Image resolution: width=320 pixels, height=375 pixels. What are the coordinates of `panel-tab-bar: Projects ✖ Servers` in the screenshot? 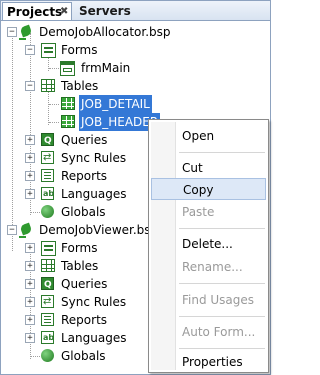 It's located at (135, 11).